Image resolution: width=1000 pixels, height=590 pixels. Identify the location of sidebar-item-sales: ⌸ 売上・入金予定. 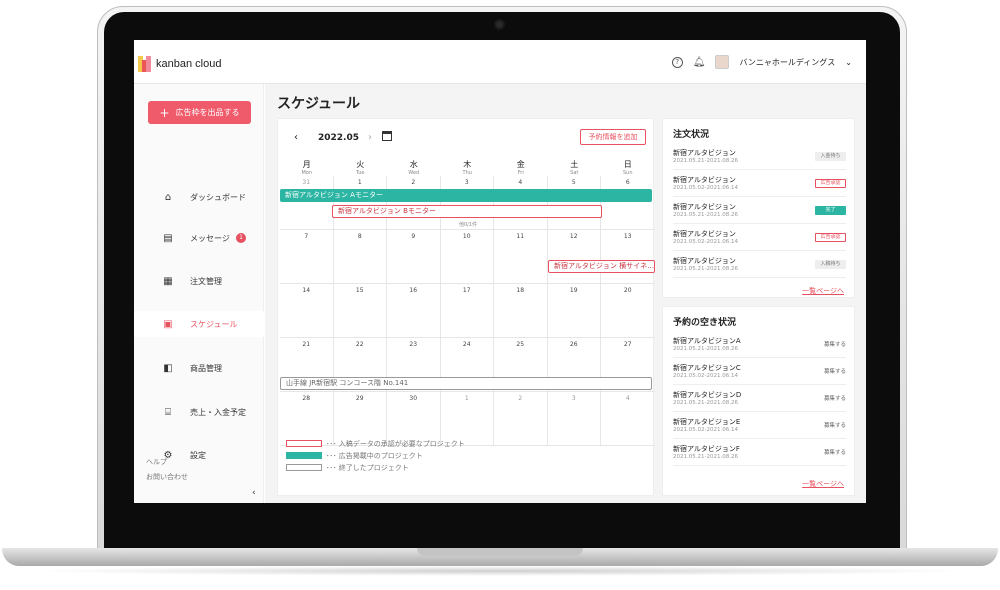
(199, 412).